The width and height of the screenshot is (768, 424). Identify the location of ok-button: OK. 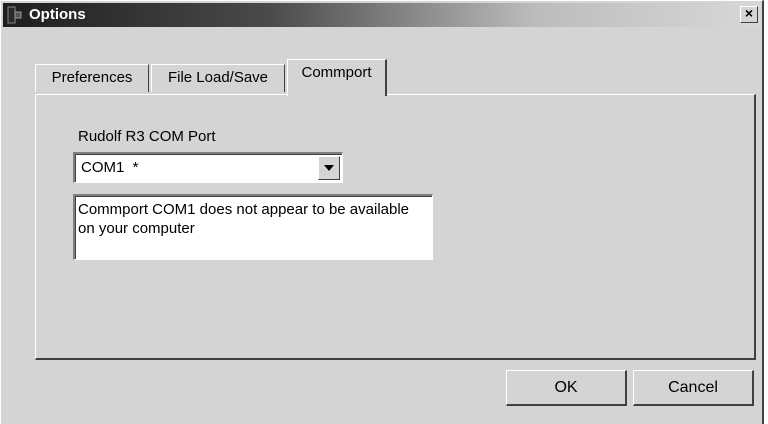
(566, 388).